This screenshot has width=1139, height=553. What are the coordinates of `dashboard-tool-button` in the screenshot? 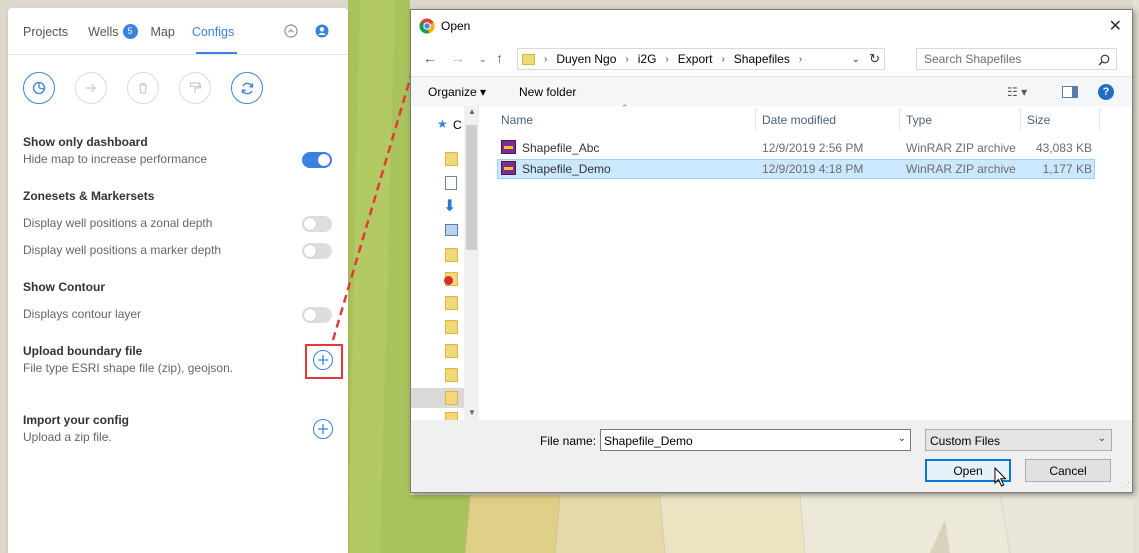 It's located at (39, 88).